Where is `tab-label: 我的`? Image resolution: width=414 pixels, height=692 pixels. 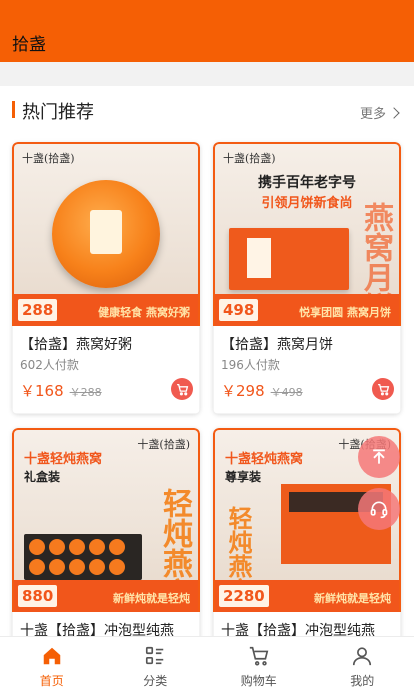 tab-label: 我的 is located at coordinates (362, 681).